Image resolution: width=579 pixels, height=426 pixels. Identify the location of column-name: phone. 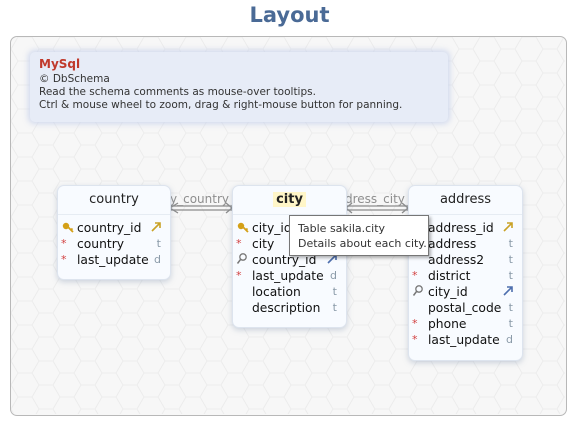
(447, 324).